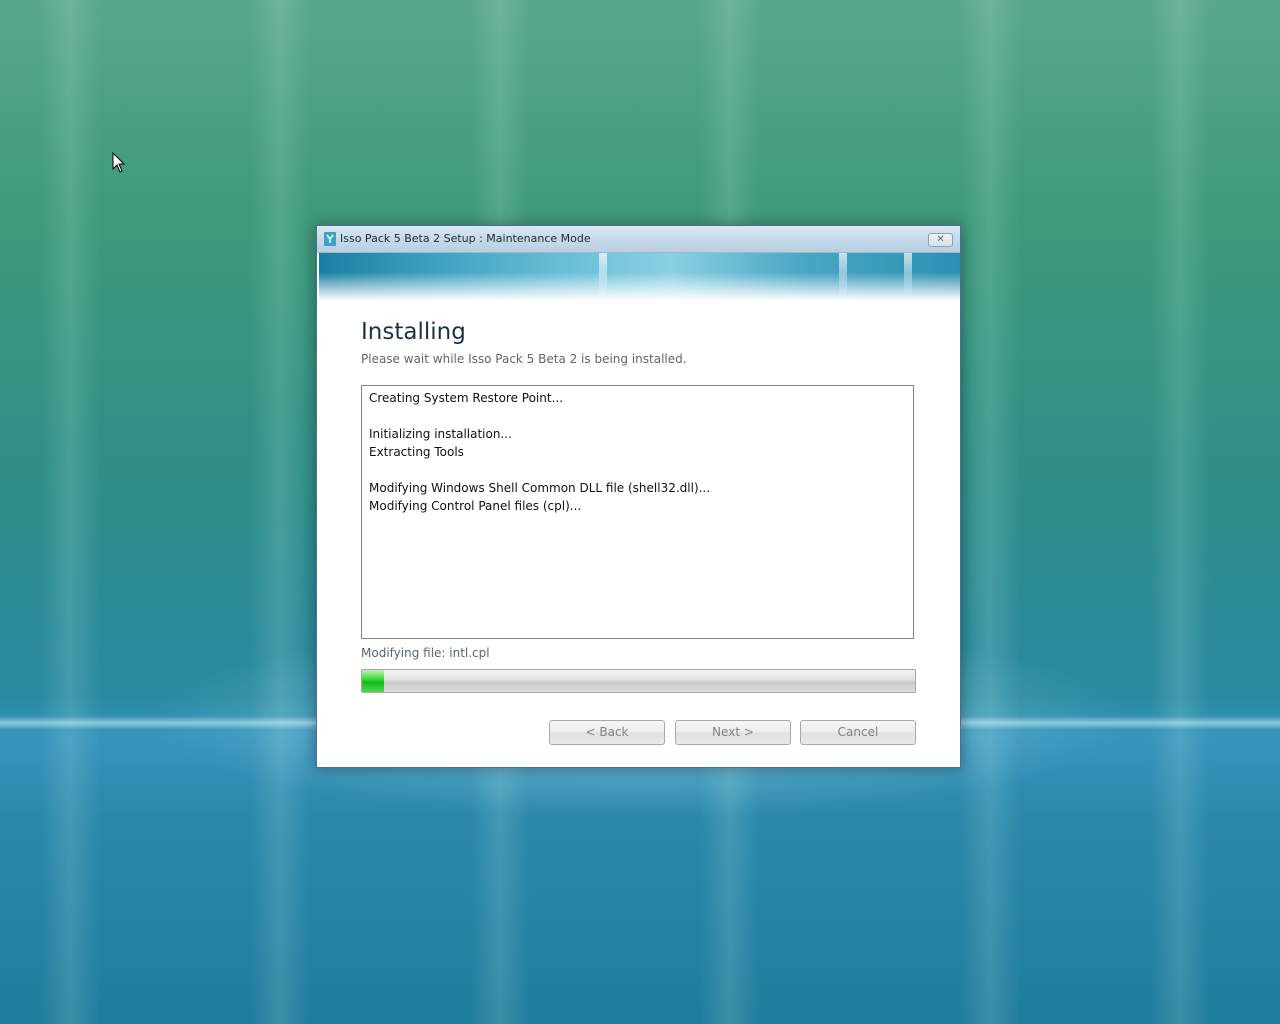  I want to click on close-button: ✕, so click(940, 240).